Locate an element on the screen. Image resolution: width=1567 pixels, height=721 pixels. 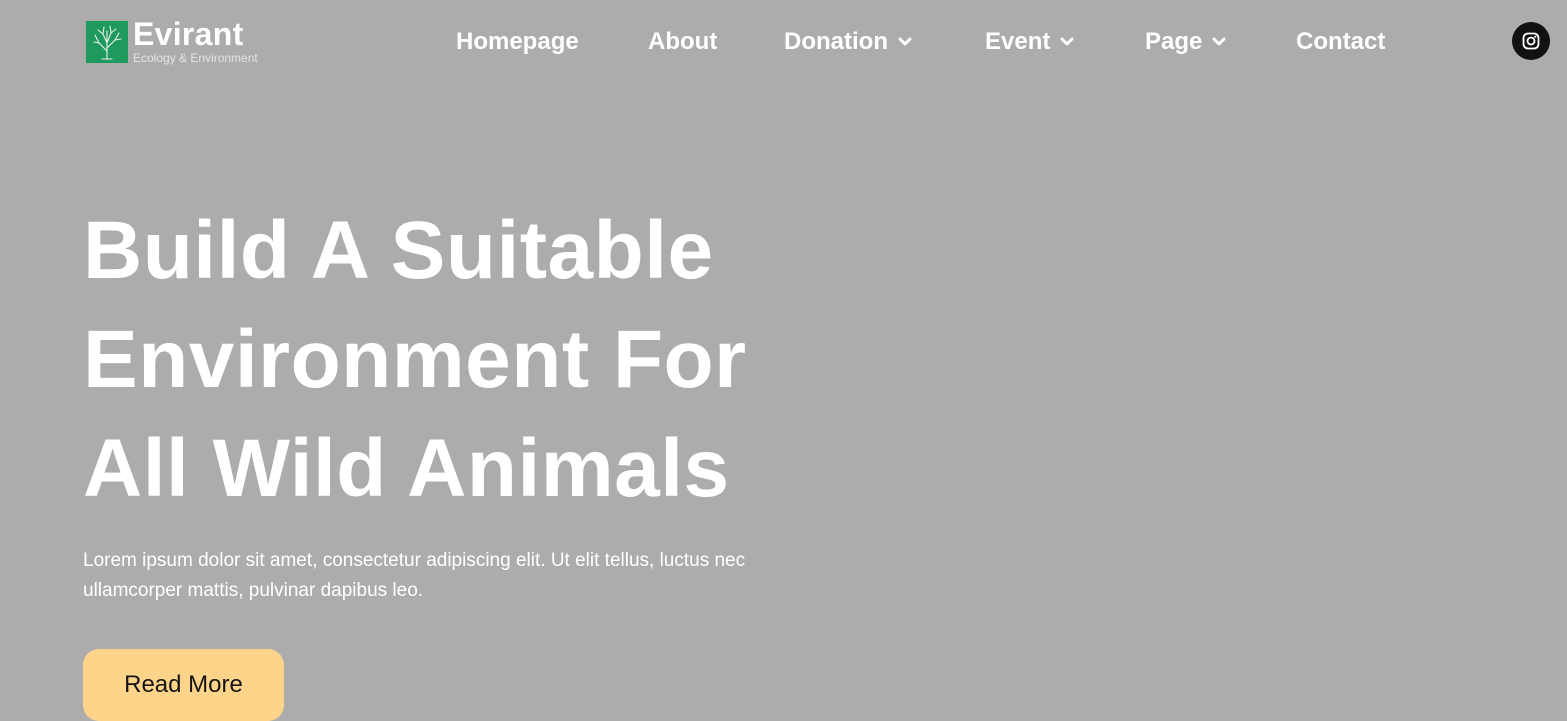
nav-item-label: Donation is located at coordinates (836, 41).